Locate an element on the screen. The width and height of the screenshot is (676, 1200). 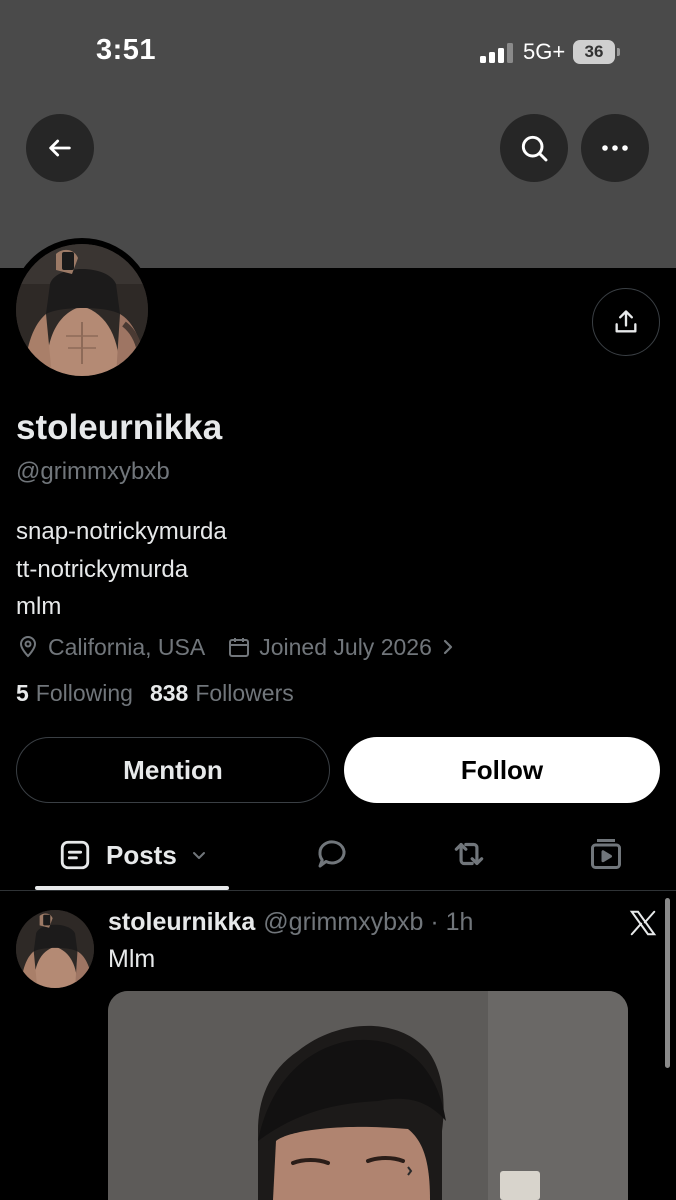
following-link: 5 Following is located at coordinates (74, 693).